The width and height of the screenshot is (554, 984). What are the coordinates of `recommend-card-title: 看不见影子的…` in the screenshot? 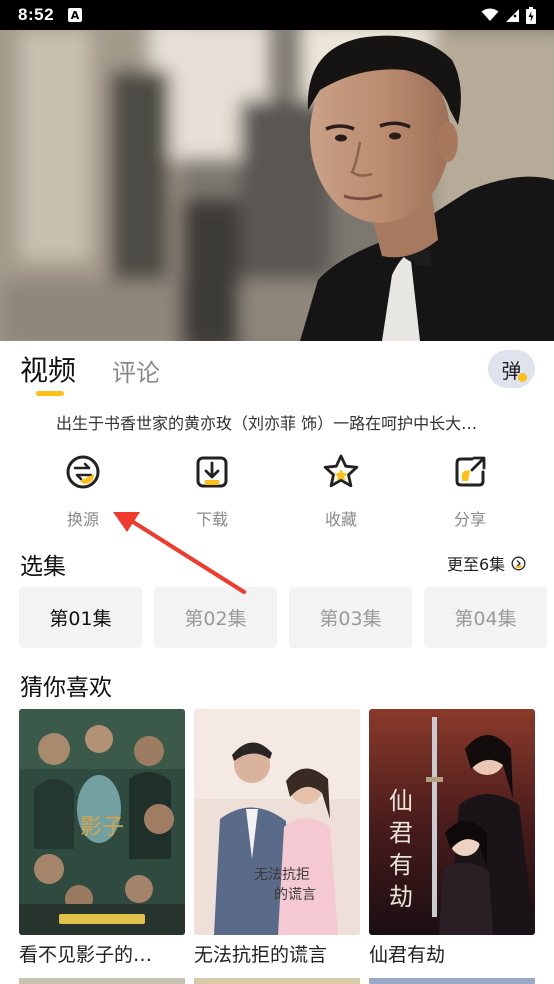 It's located at (86, 955).